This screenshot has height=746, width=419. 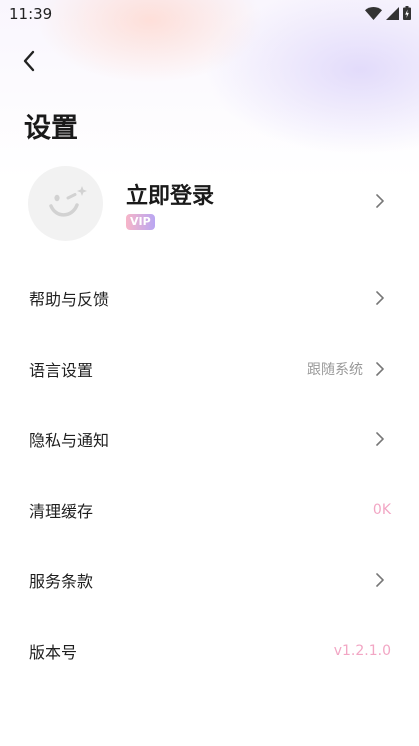 What do you see at coordinates (392, 13) in the screenshot?
I see `signal-icon` at bounding box center [392, 13].